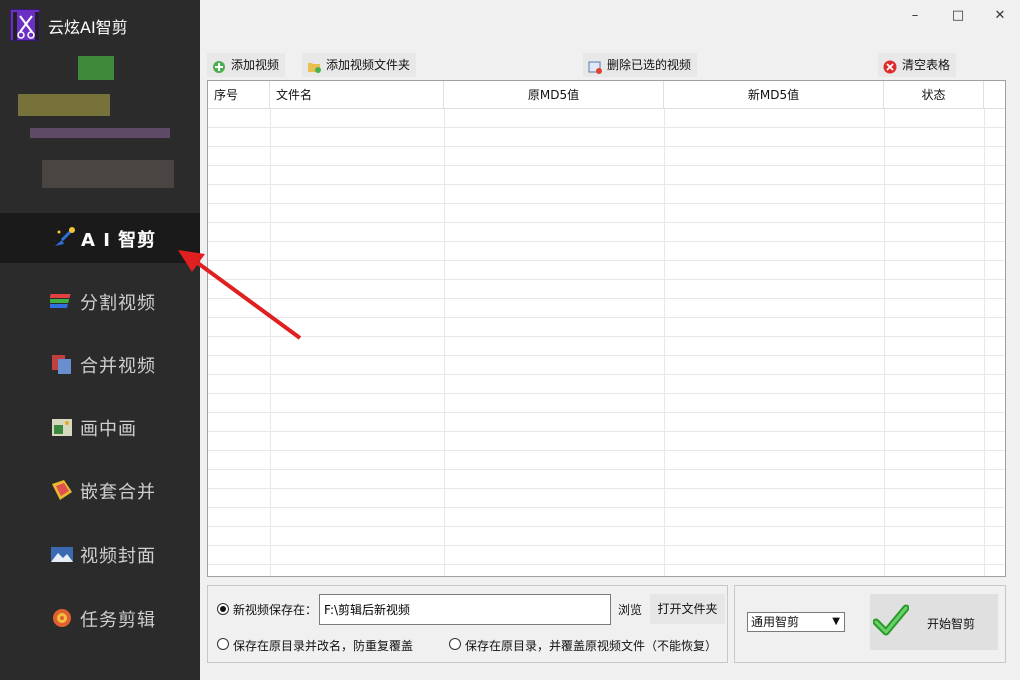 Image resolution: width=1020 pixels, height=680 pixels. What do you see at coordinates (1000, 16) in the screenshot?
I see `close-button: ✕` at bounding box center [1000, 16].